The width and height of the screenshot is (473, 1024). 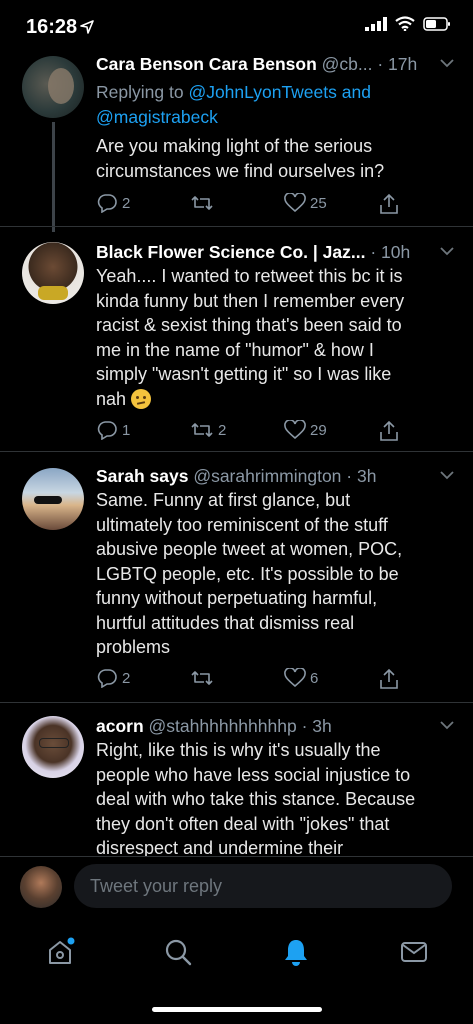 What do you see at coordinates (223, 726) in the screenshot?
I see `handle: @stahhhhhhhhhhp` at bounding box center [223, 726].